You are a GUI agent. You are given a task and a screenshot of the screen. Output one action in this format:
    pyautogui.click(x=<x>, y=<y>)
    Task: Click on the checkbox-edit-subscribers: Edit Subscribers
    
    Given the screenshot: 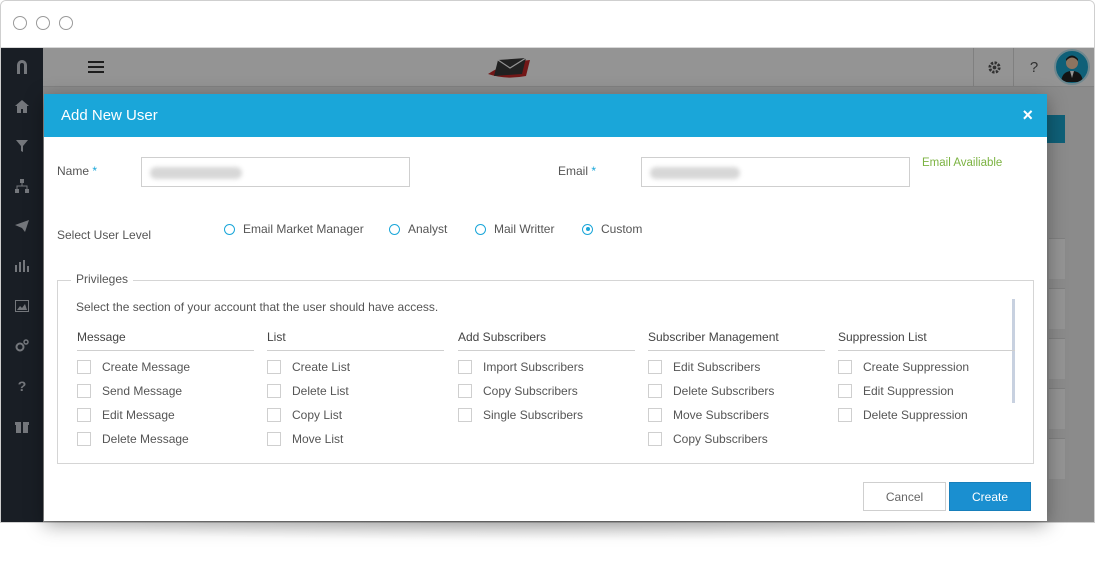 What is the action you would take?
    pyautogui.click(x=736, y=367)
    